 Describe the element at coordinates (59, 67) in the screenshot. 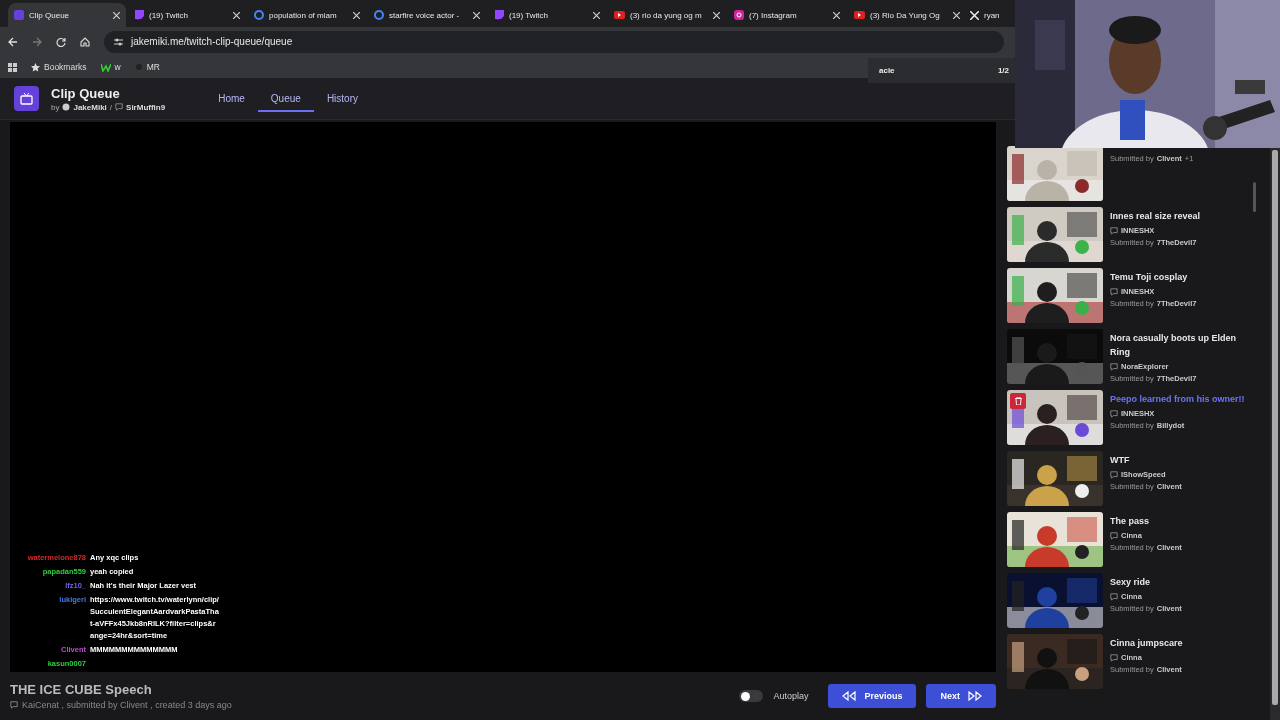

I see `bookmark: Bookmarks` at that location.